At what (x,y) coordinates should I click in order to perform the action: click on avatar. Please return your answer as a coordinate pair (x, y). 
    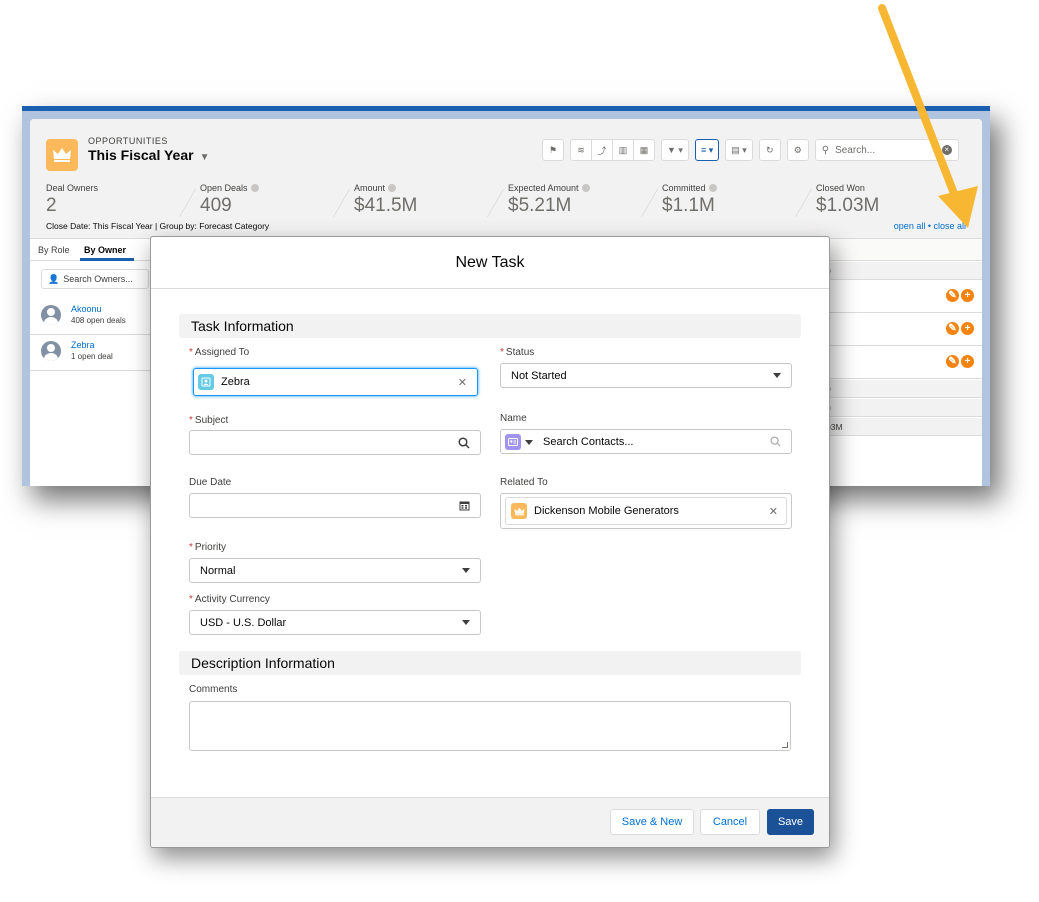
    Looking at the image, I should click on (51, 351).